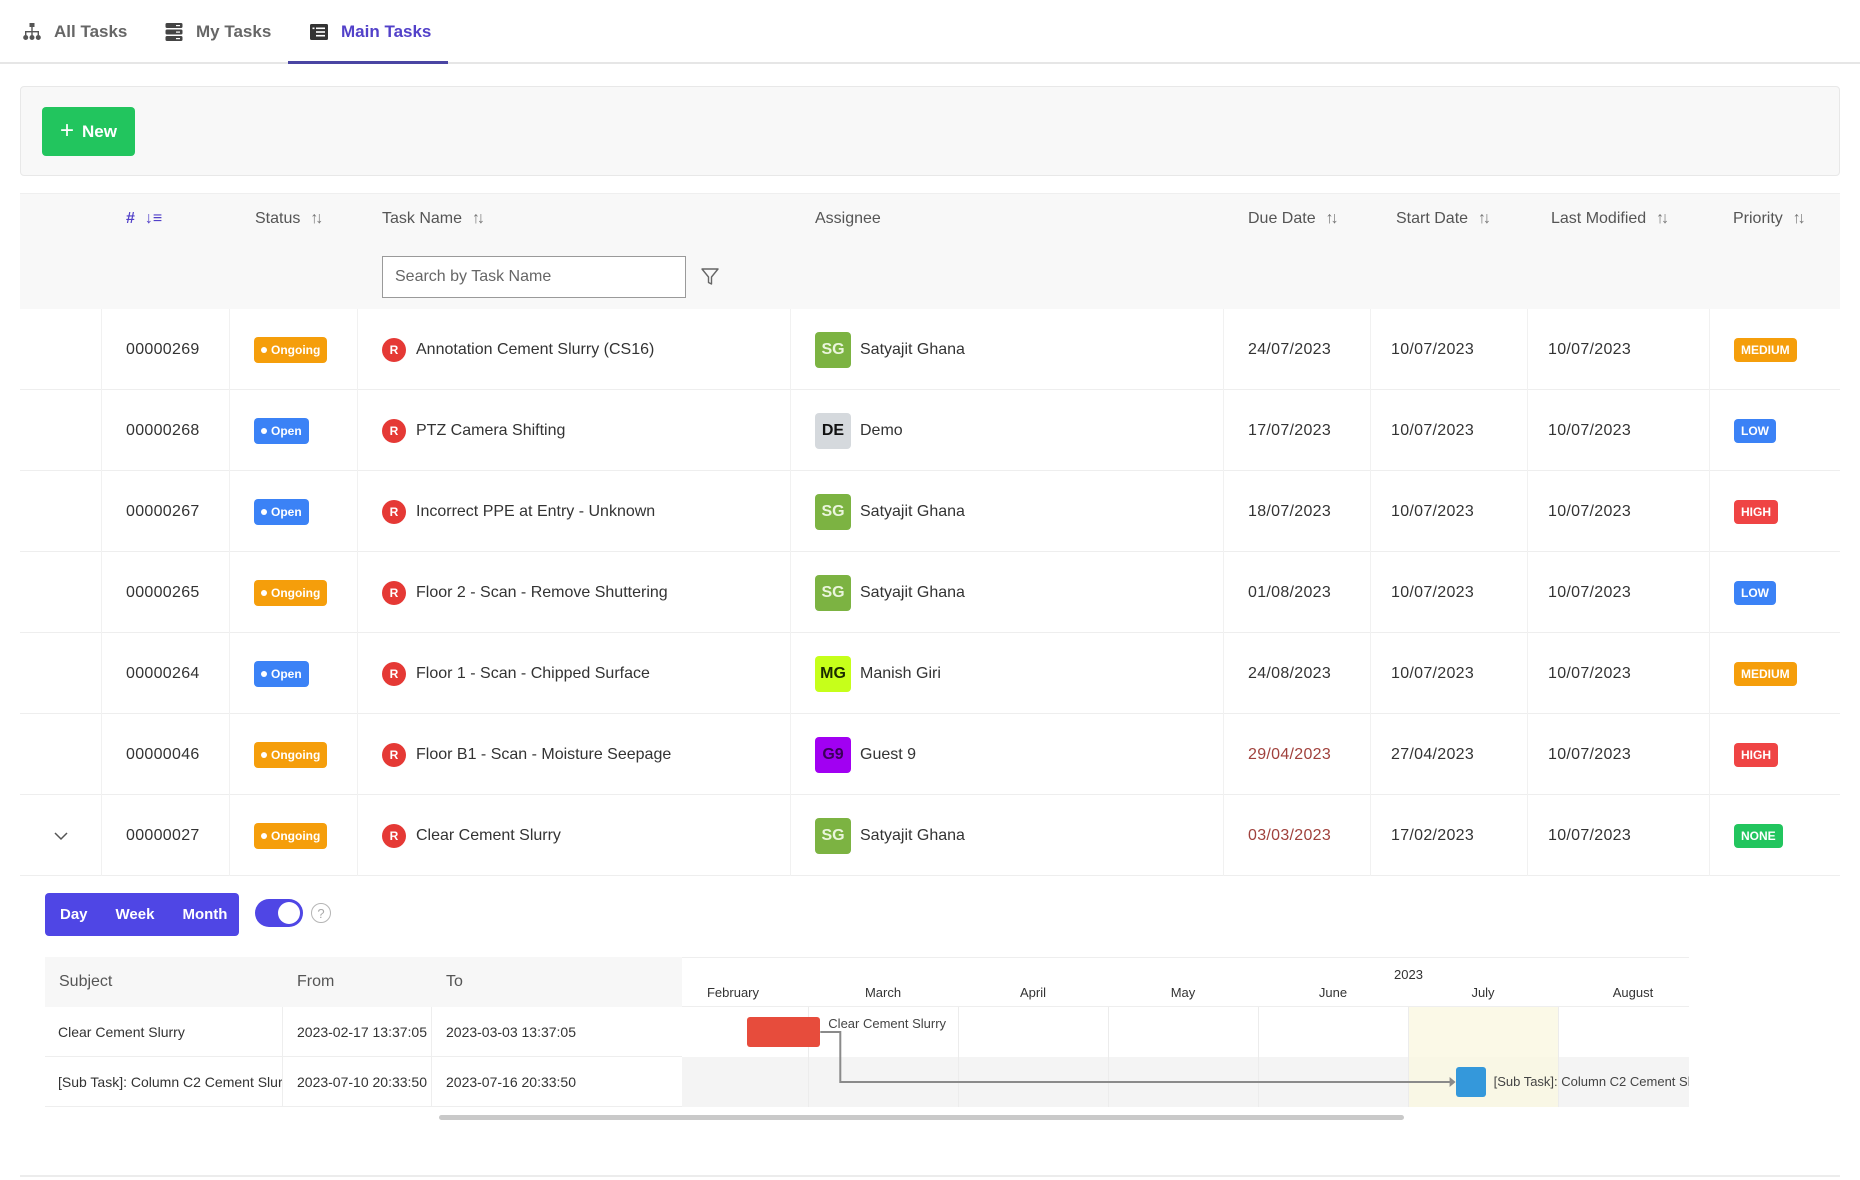 The height and width of the screenshot is (1180, 1860). What do you see at coordinates (1297, 754) in the screenshot?
I see `due-date: 29/04/2023` at bounding box center [1297, 754].